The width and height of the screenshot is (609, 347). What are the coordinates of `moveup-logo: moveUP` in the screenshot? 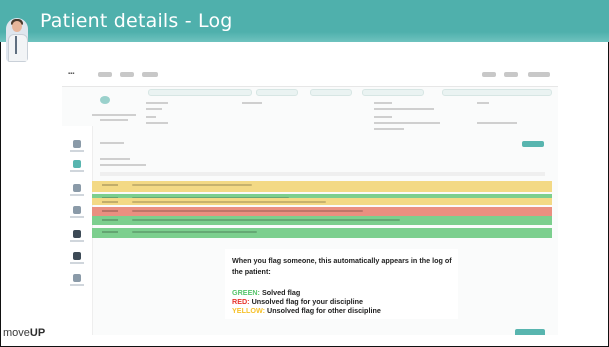 It's located at (24, 333).